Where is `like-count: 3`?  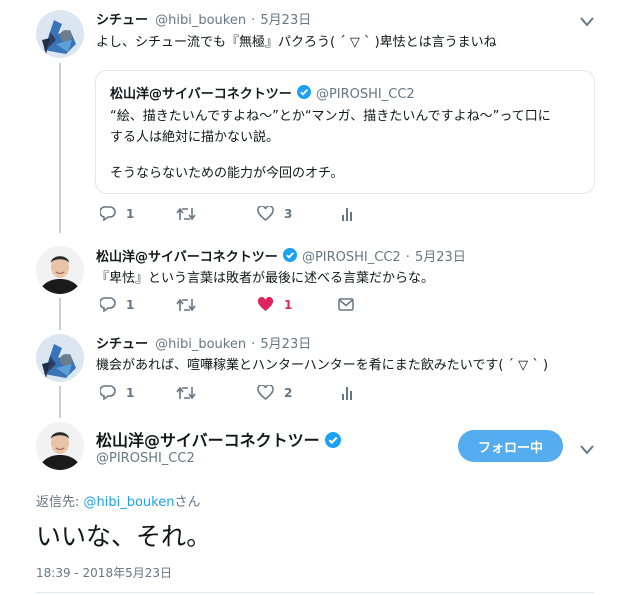
like-count: 3 is located at coordinates (288, 213).